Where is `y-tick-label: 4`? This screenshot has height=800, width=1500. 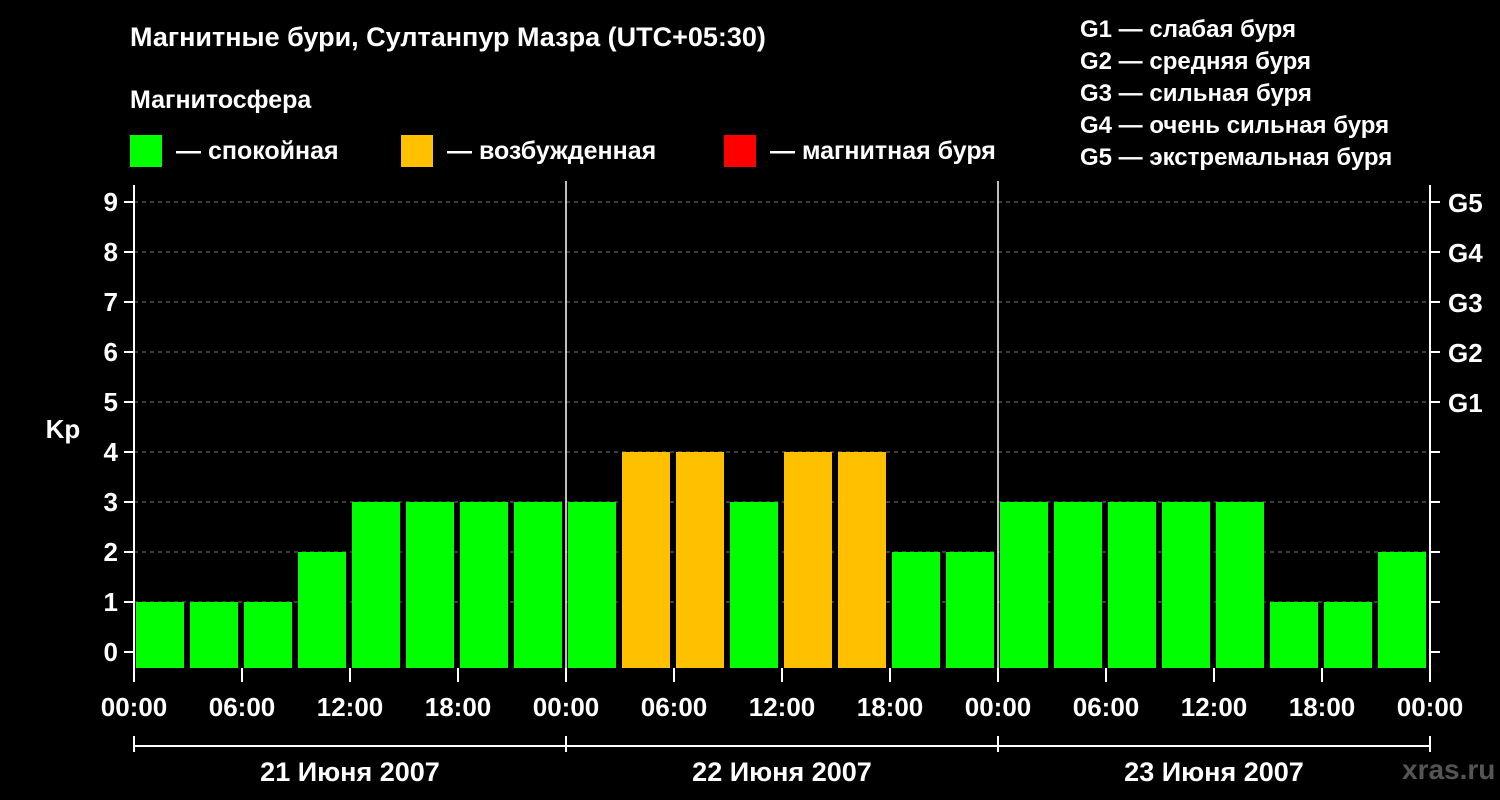
y-tick-label: 4 is located at coordinates (111, 452).